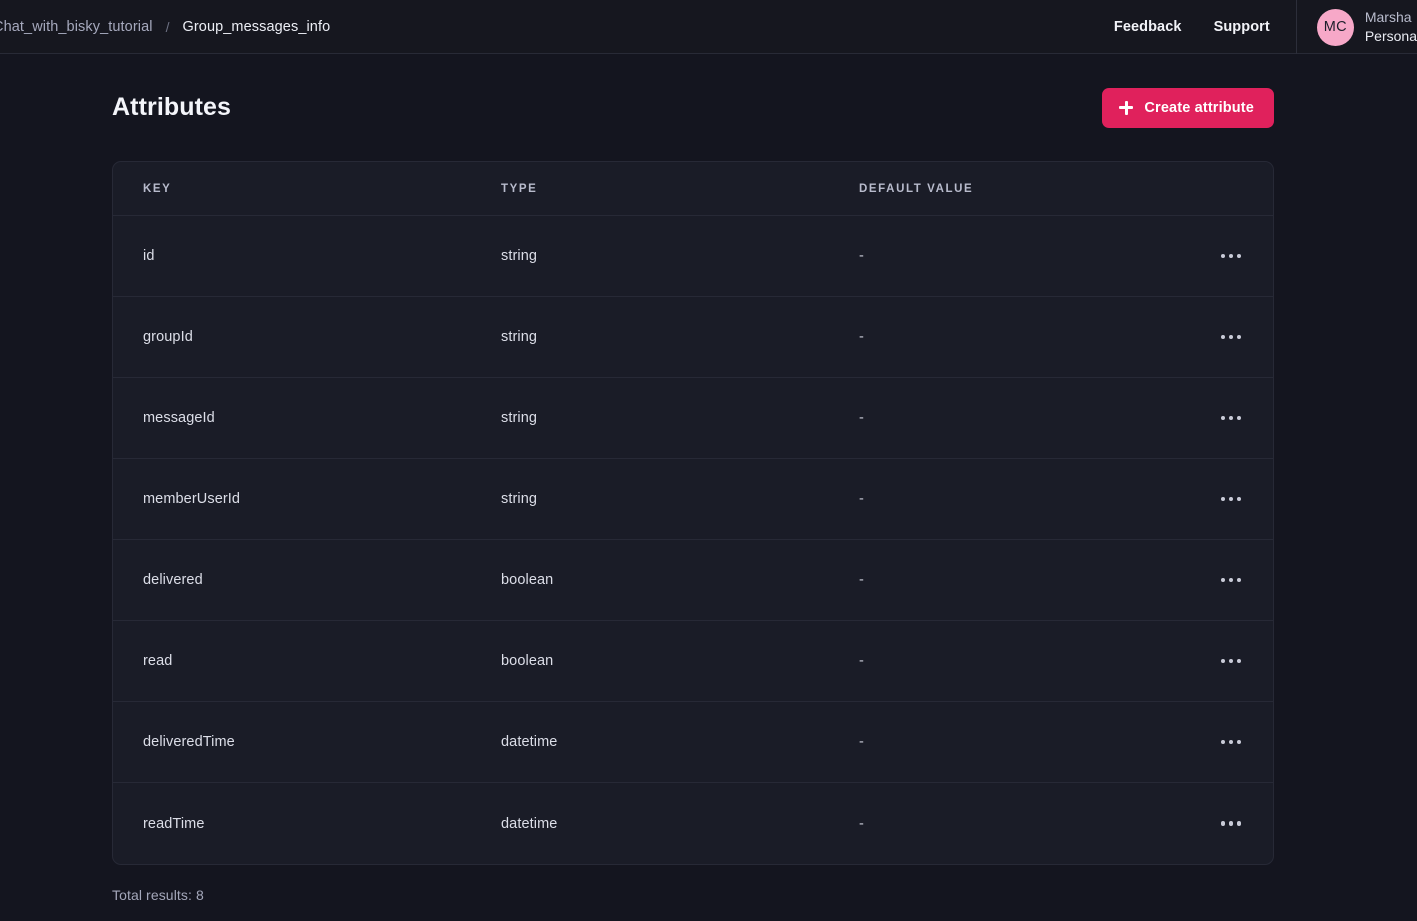 The height and width of the screenshot is (921, 1417). I want to click on topbar-links: Feedback Support, so click(1205, 27).